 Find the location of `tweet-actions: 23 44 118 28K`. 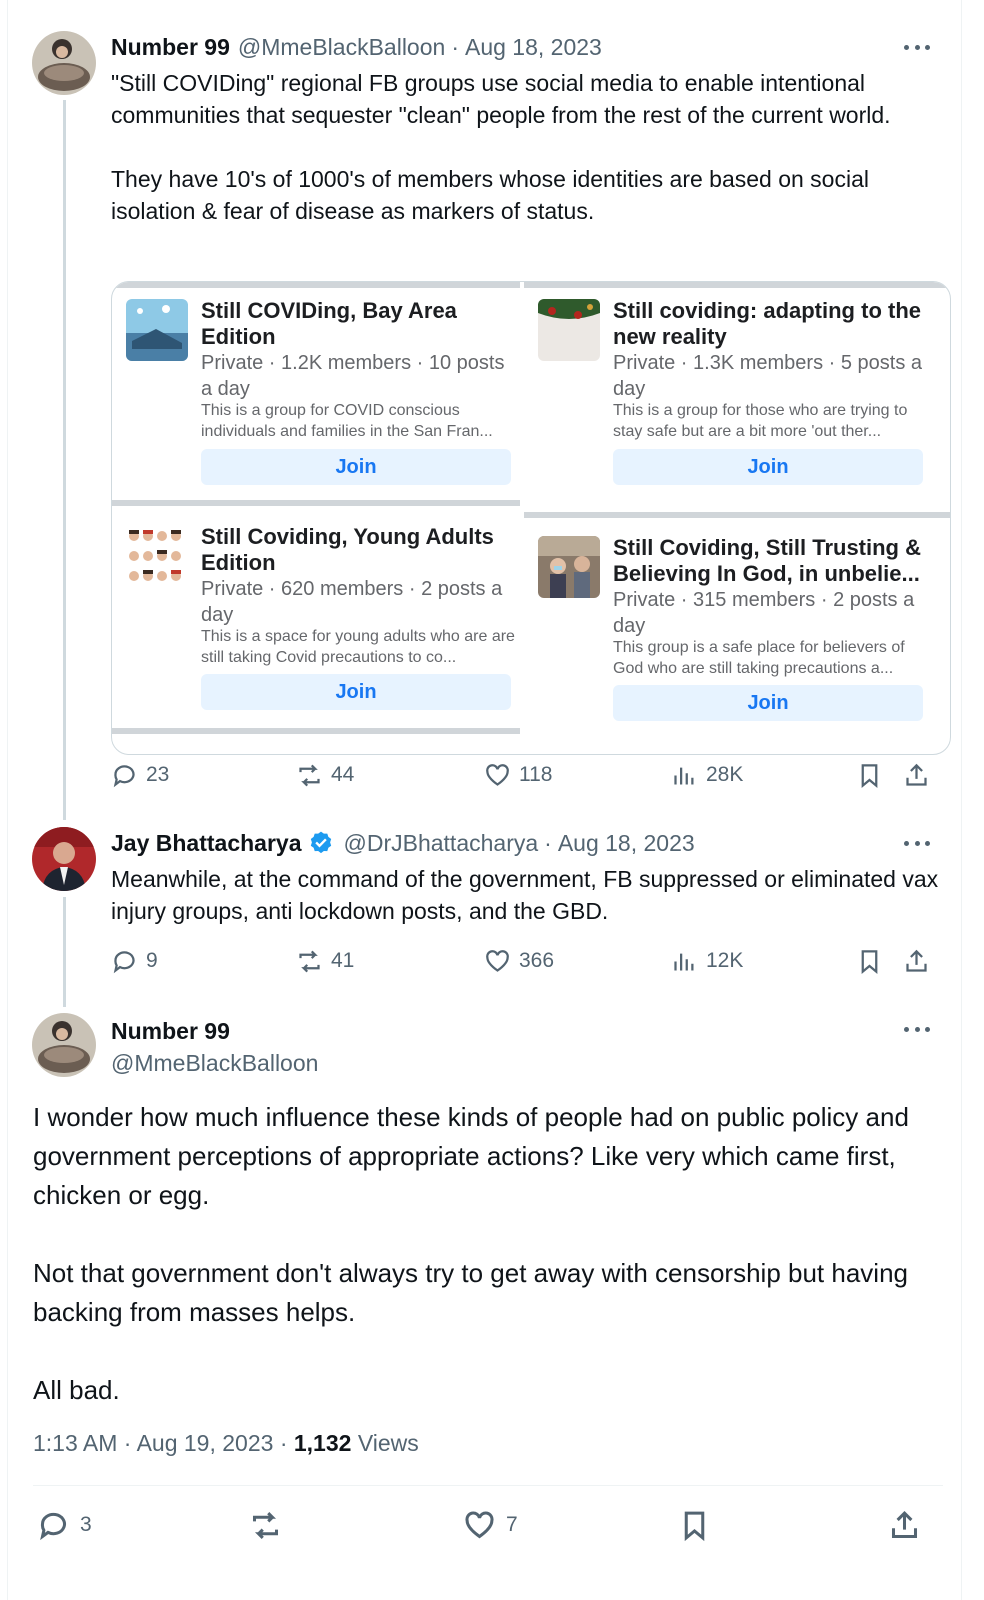

tweet-actions: 23 44 118 28K is located at coordinates (531, 775).